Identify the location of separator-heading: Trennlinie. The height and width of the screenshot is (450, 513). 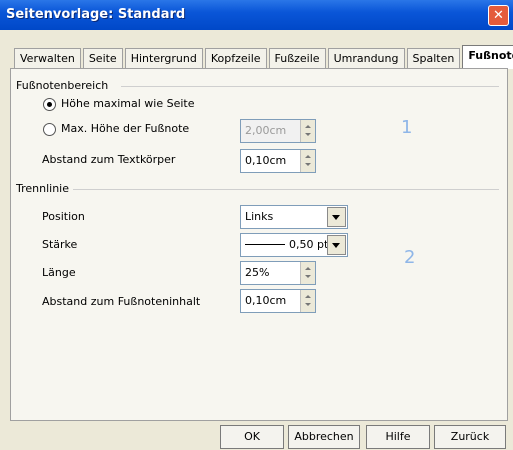
(43, 188).